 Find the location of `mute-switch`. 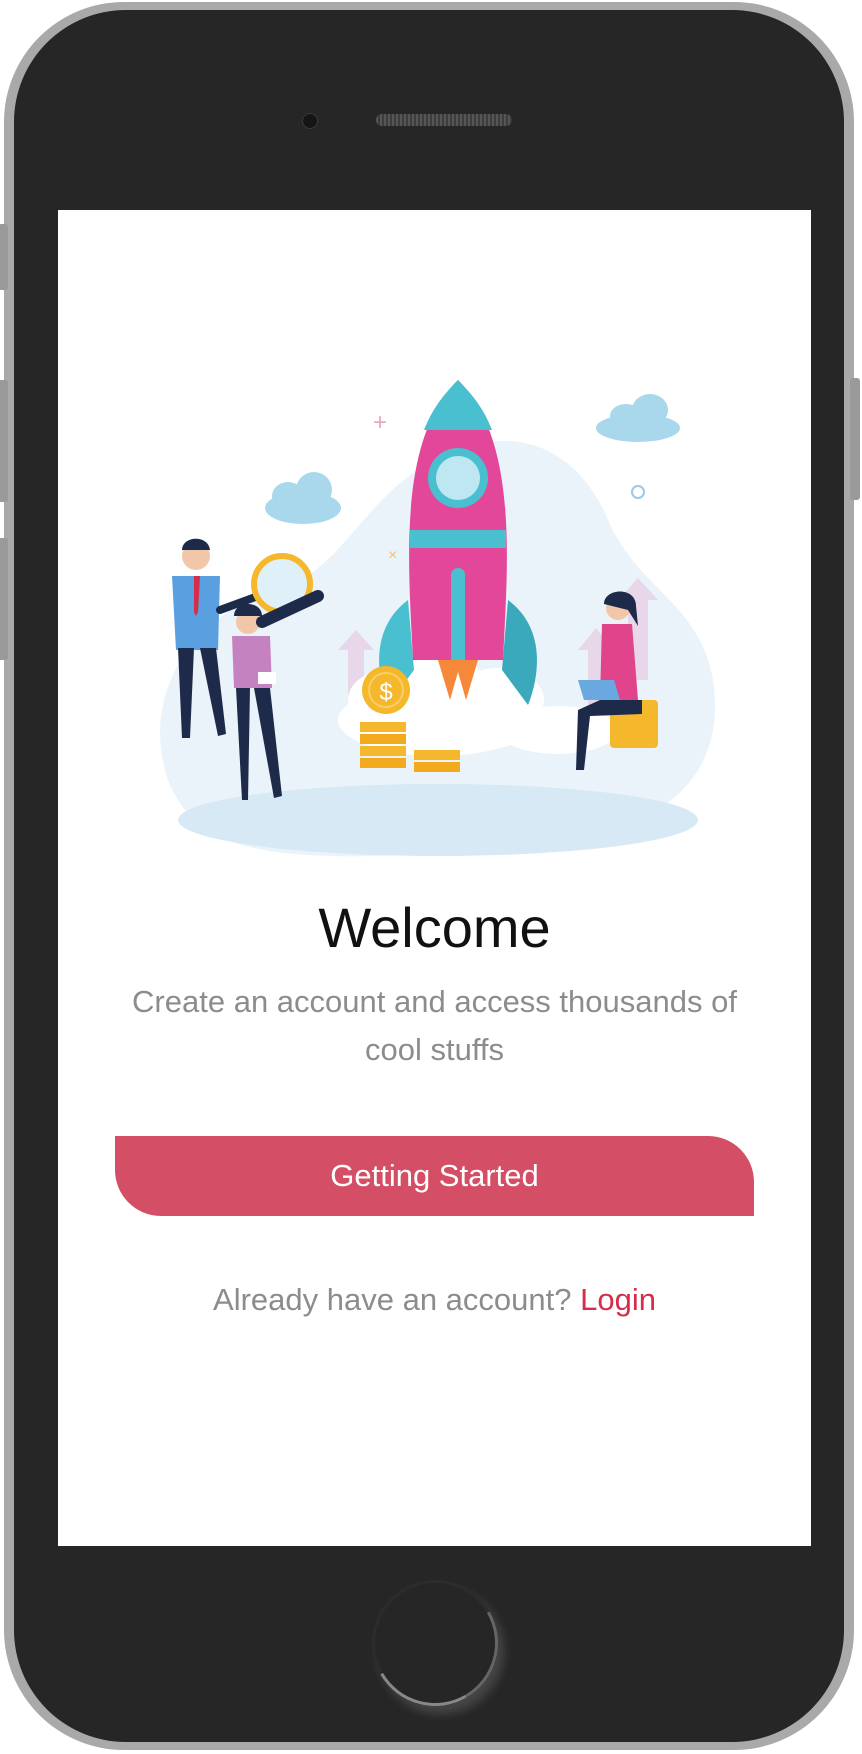

mute-switch is located at coordinates (4, 257).